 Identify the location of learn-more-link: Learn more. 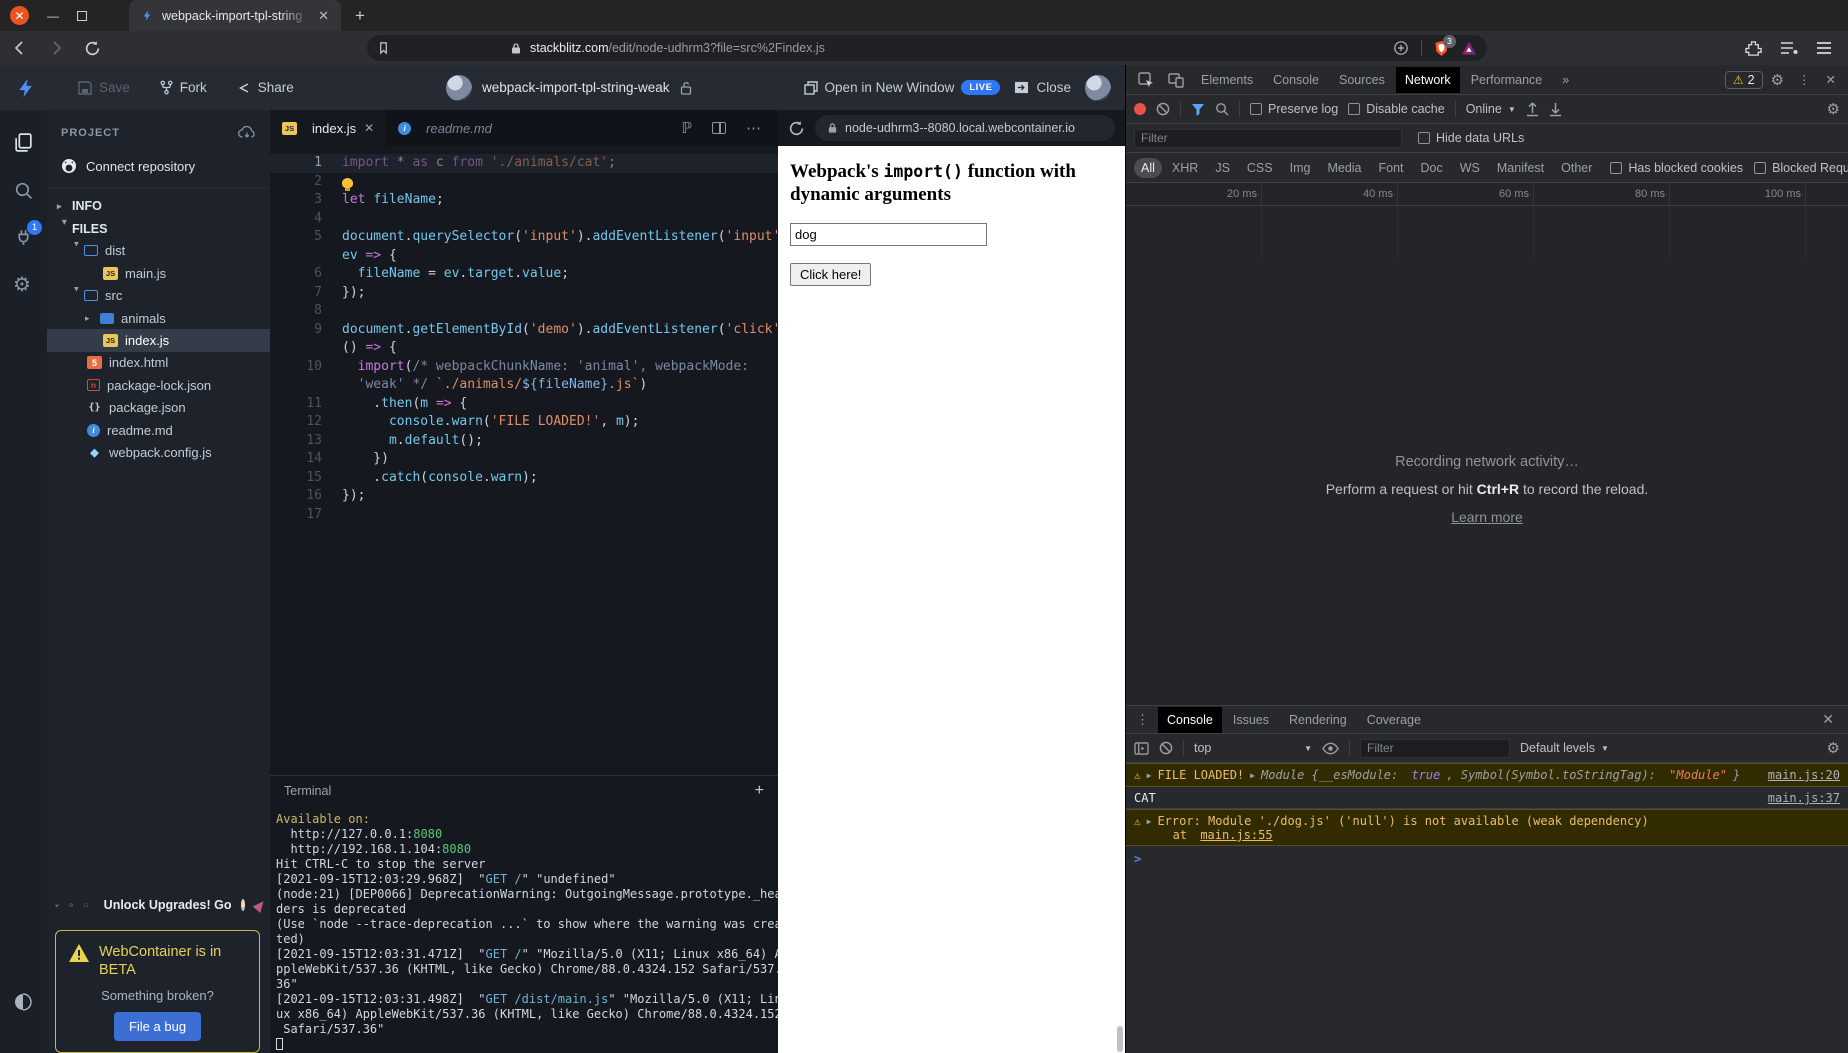
(1487, 517).